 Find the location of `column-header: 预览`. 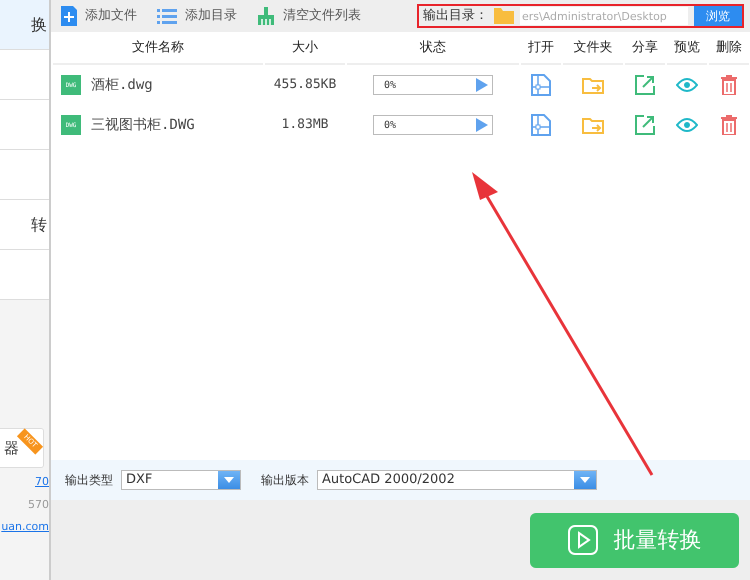

column-header: 预览 is located at coordinates (687, 48).